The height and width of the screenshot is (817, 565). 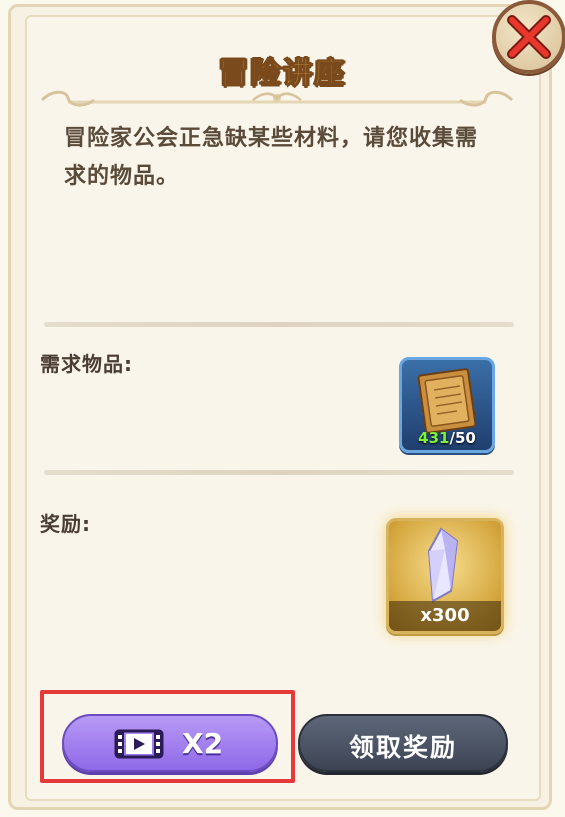 I want to click on required-item-slot: 431/50, so click(x=447, y=405).